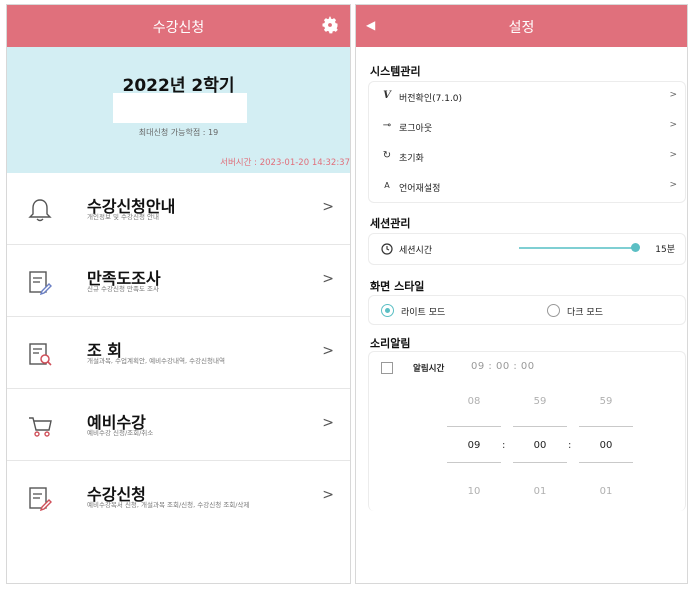 This screenshot has width=693, height=589. Describe the element at coordinates (540, 445) in the screenshot. I see `picker-minute-current: 00` at that location.